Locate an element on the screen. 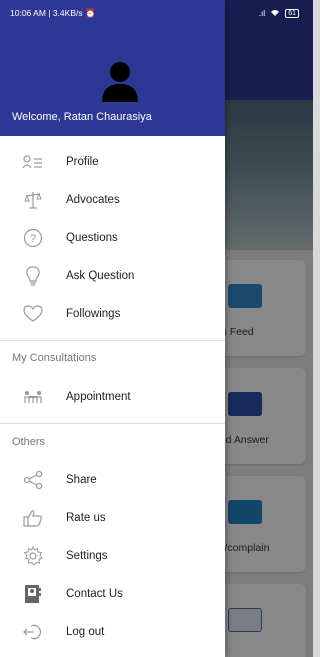 The width and height of the screenshot is (320, 657). menu-item-settings: Settings is located at coordinates (112, 556).